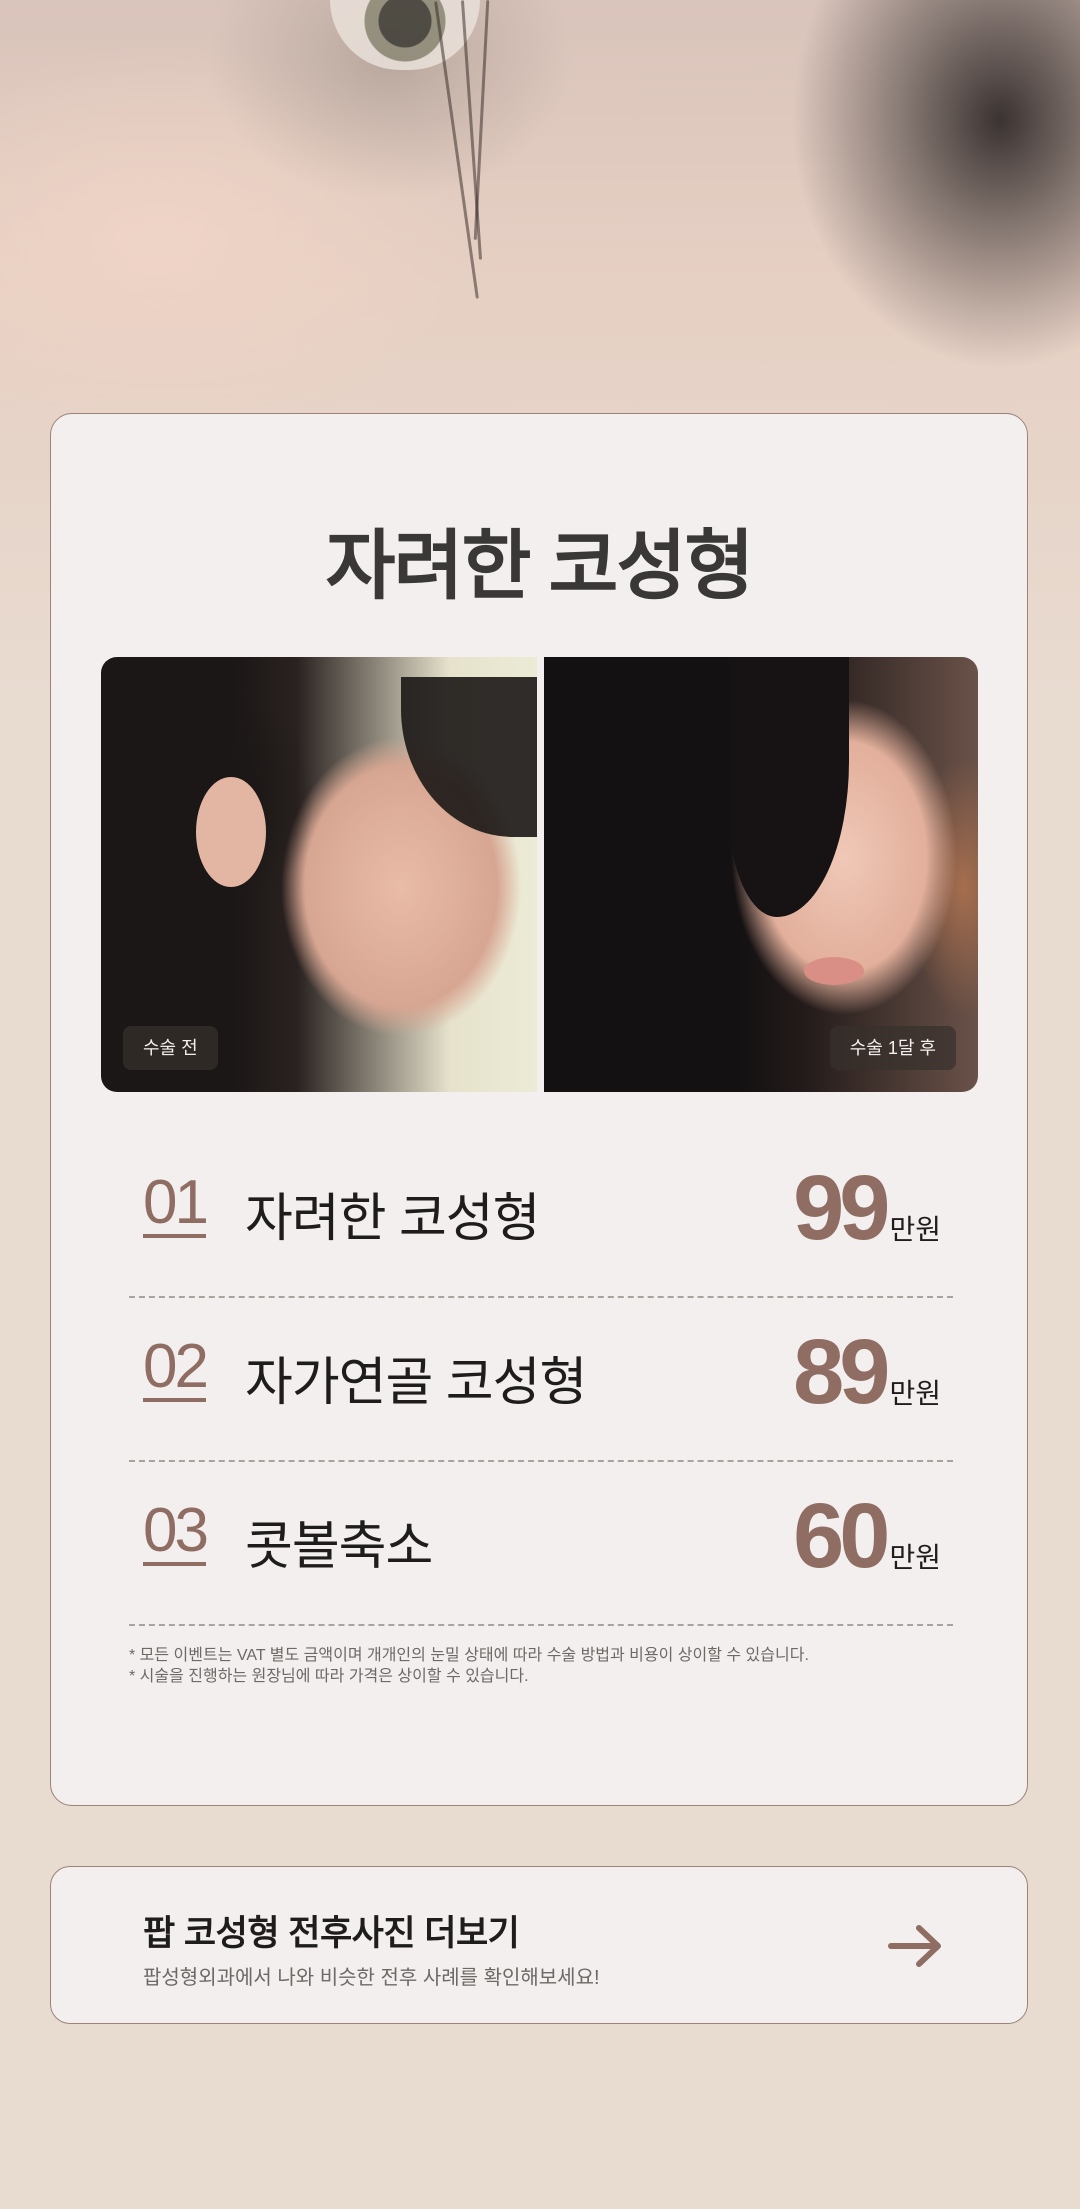  I want to click on item-number: 03, so click(176, 1531).